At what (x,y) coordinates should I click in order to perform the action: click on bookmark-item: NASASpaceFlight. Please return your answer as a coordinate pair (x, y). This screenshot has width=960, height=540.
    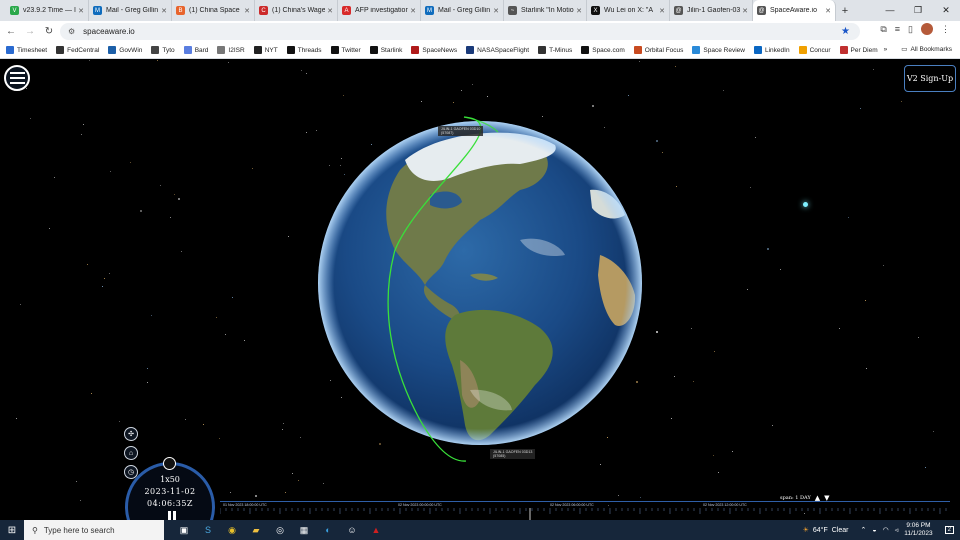
    Looking at the image, I should click on (497, 50).